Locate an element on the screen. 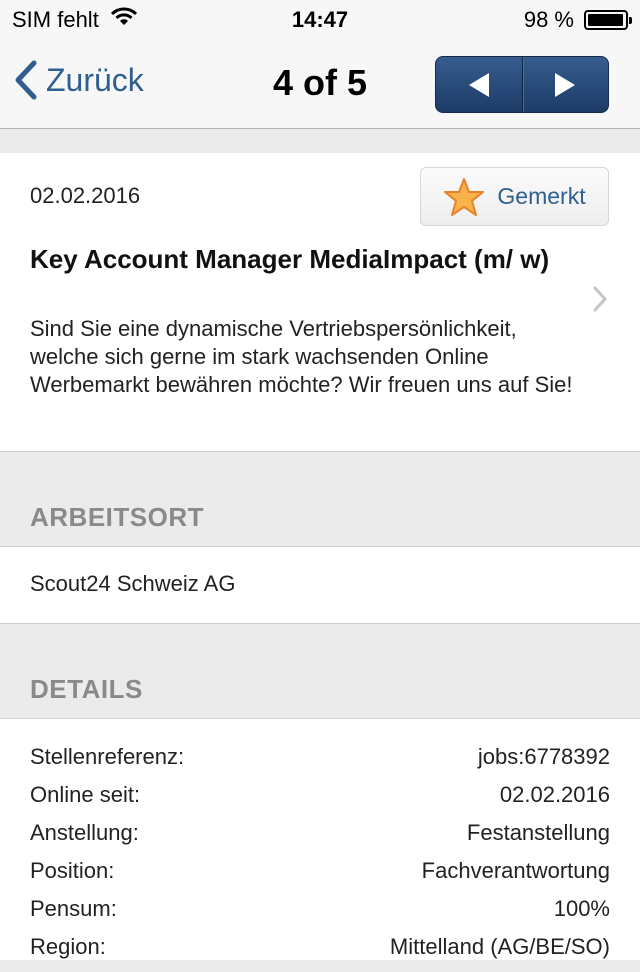 This screenshot has height=972, width=640. back-label: Zurück is located at coordinates (95, 79).